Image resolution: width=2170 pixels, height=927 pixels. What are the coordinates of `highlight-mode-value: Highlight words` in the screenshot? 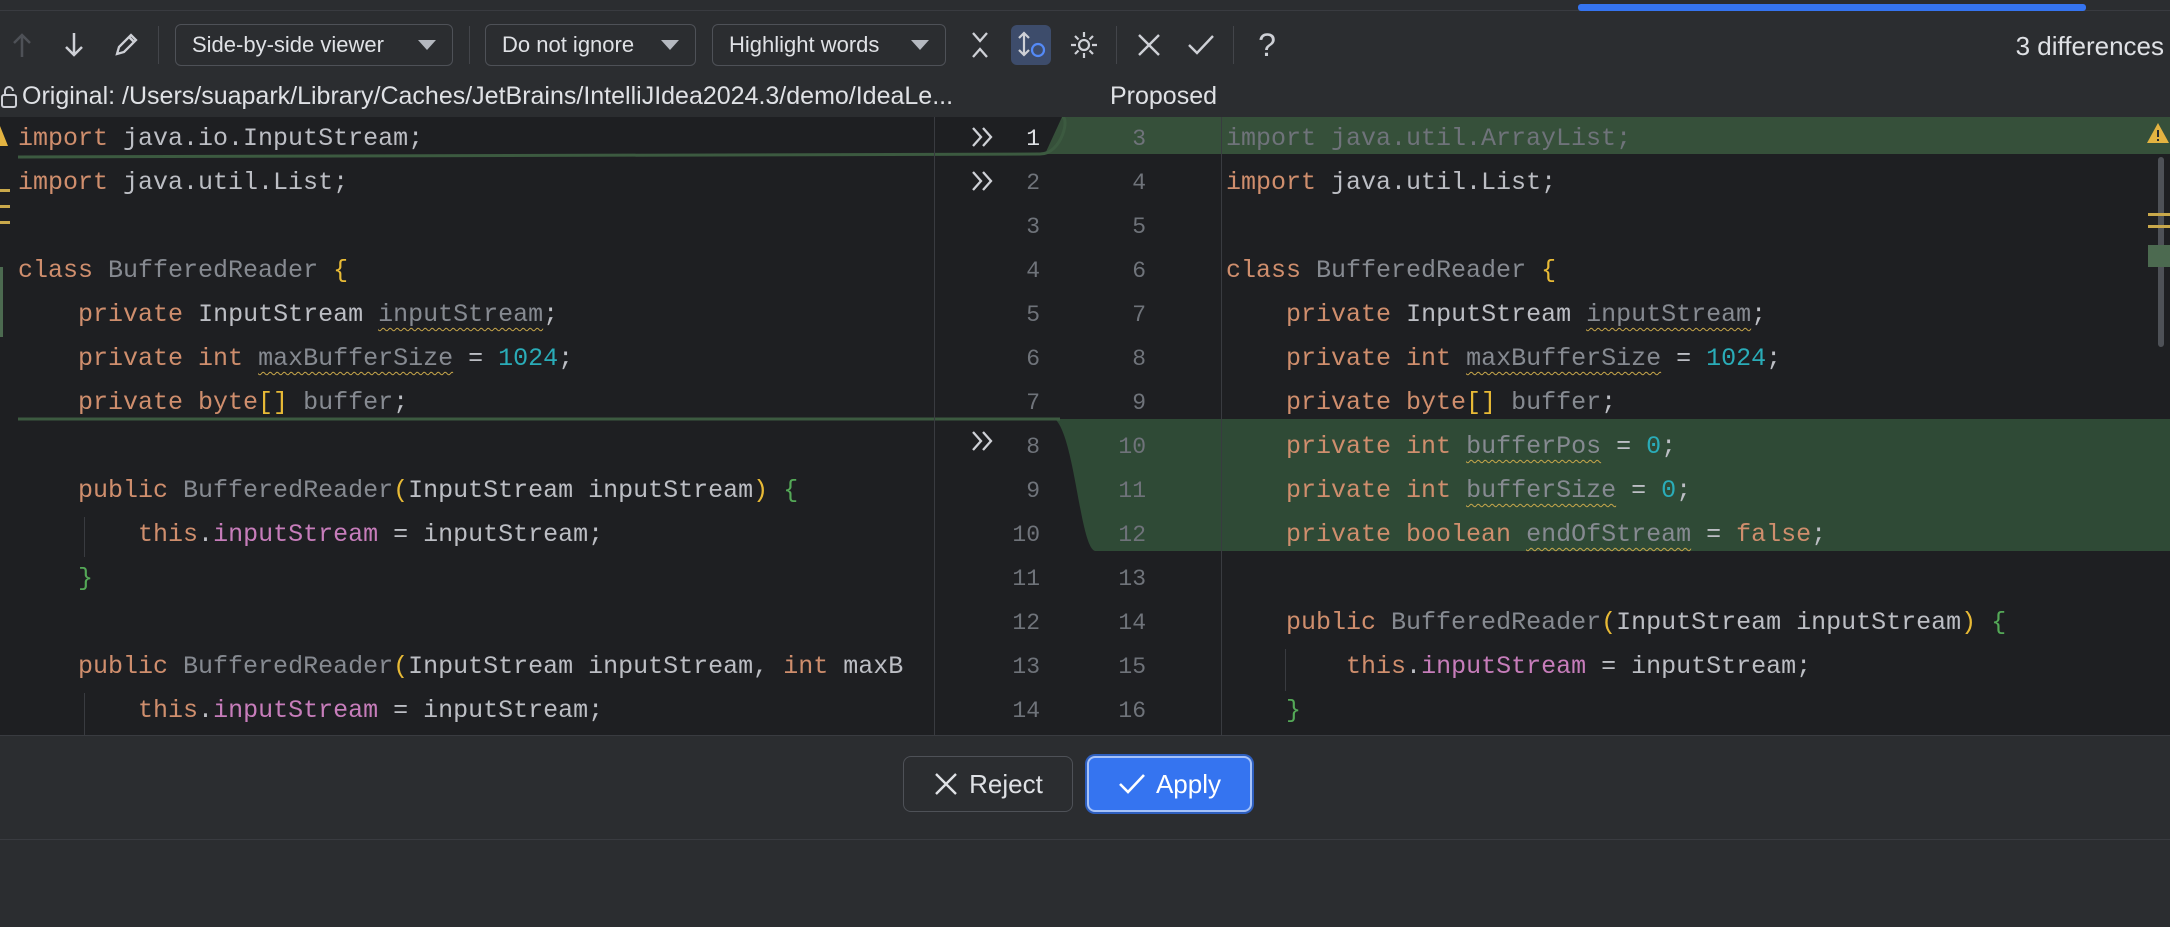 It's located at (804, 44).